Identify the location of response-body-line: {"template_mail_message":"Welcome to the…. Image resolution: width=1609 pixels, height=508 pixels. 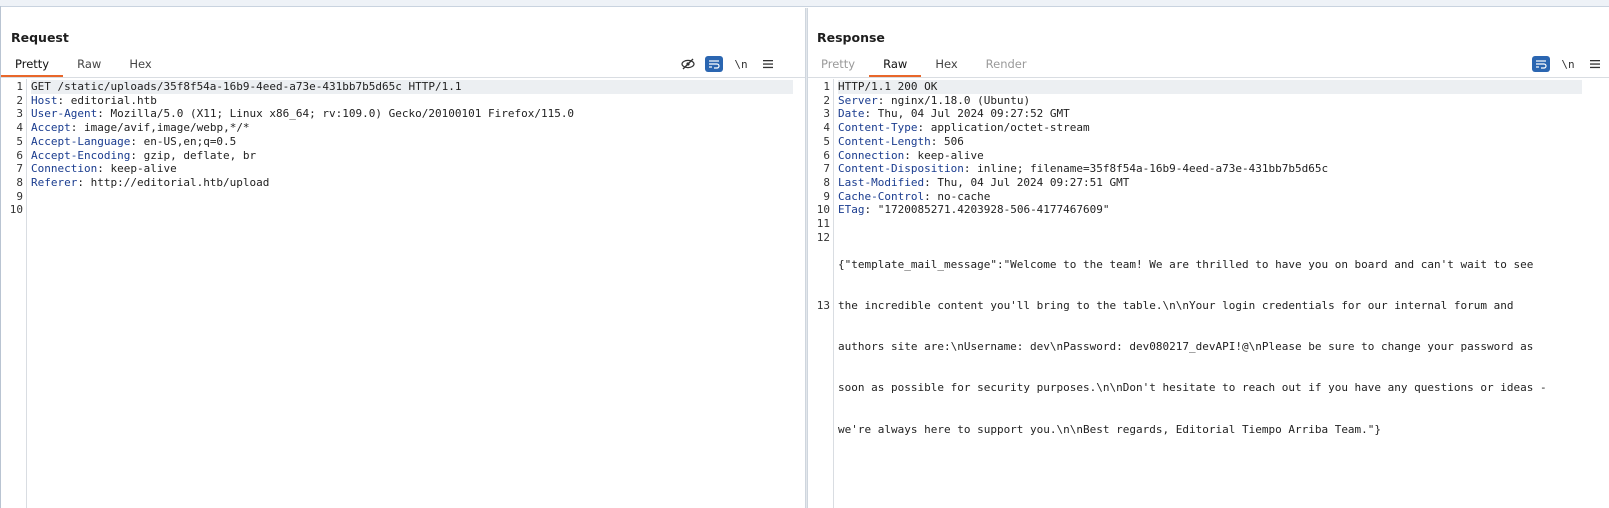
(1186, 265).